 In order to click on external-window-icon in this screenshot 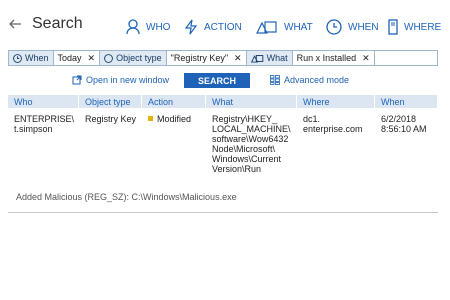, I will do `click(77, 80)`.